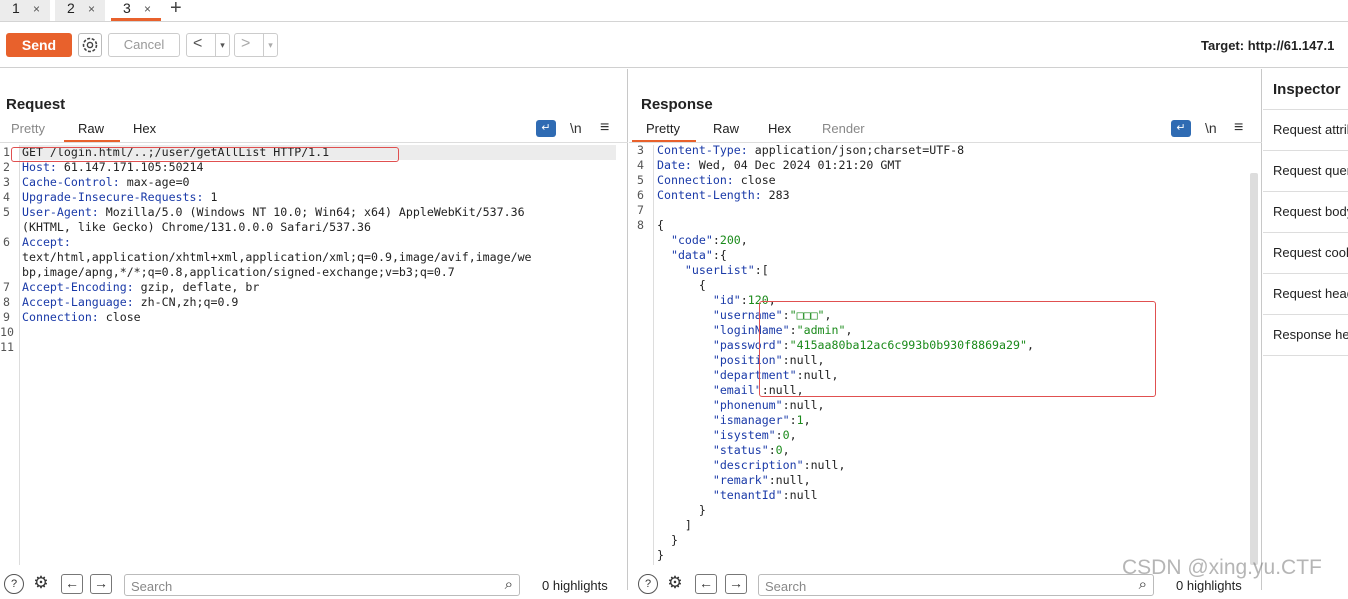  Describe the element at coordinates (71, 182) in the screenshot. I see `code-key: Cache-Control:` at that location.